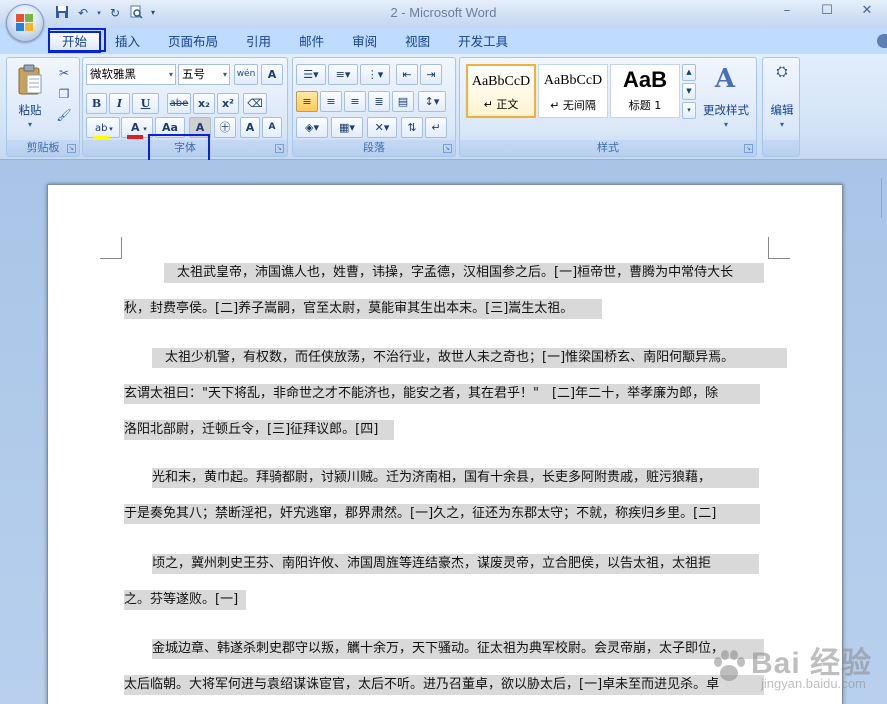 Image resolution: width=887 pixels, height=704 pixels. I want to click on styles-more-button: ▾, so click(689, 110).